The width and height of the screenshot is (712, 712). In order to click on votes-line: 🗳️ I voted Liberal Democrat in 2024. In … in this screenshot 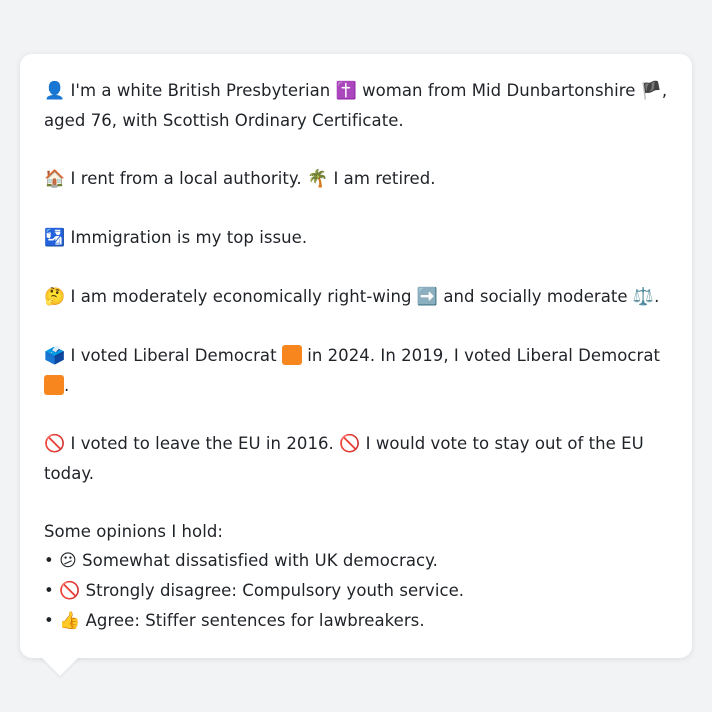, I will do `click(356, 370)`.